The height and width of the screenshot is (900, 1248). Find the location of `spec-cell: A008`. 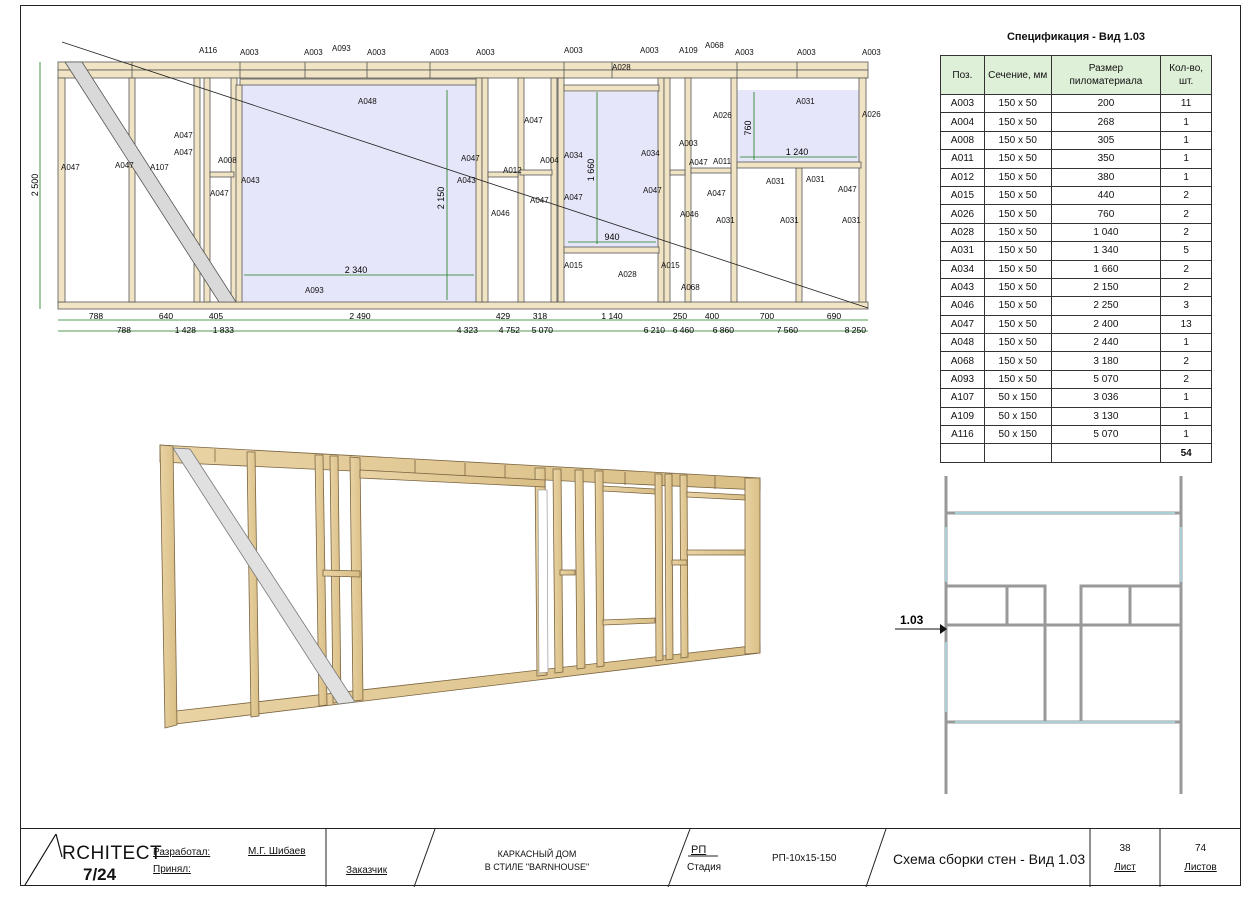

spec-cell: A008 is located at coordinates (962, 140).